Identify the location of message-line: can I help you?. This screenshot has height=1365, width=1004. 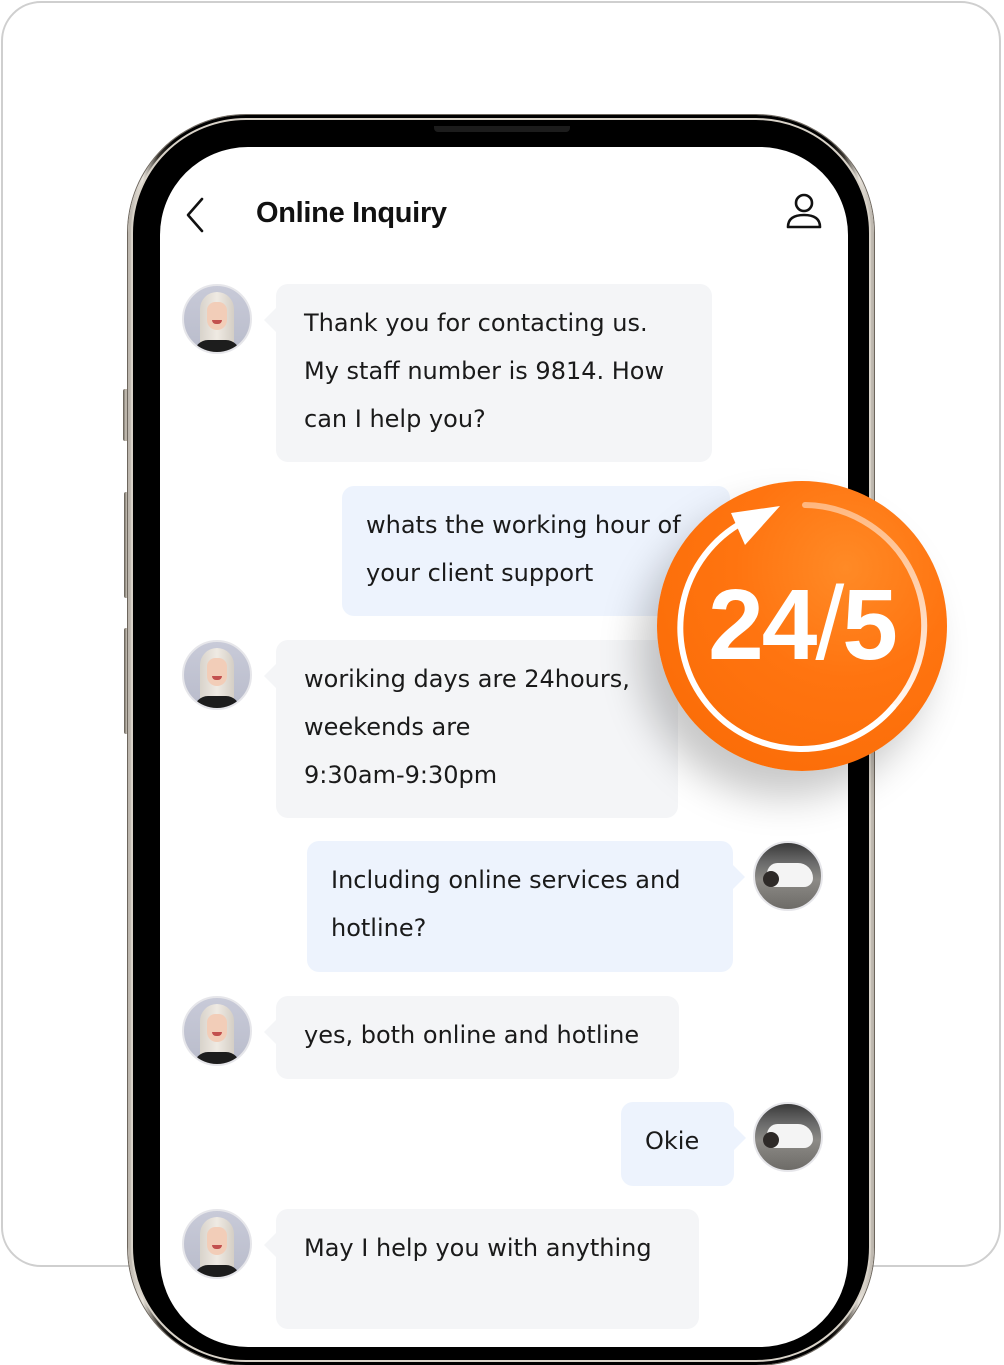
(395, 419).